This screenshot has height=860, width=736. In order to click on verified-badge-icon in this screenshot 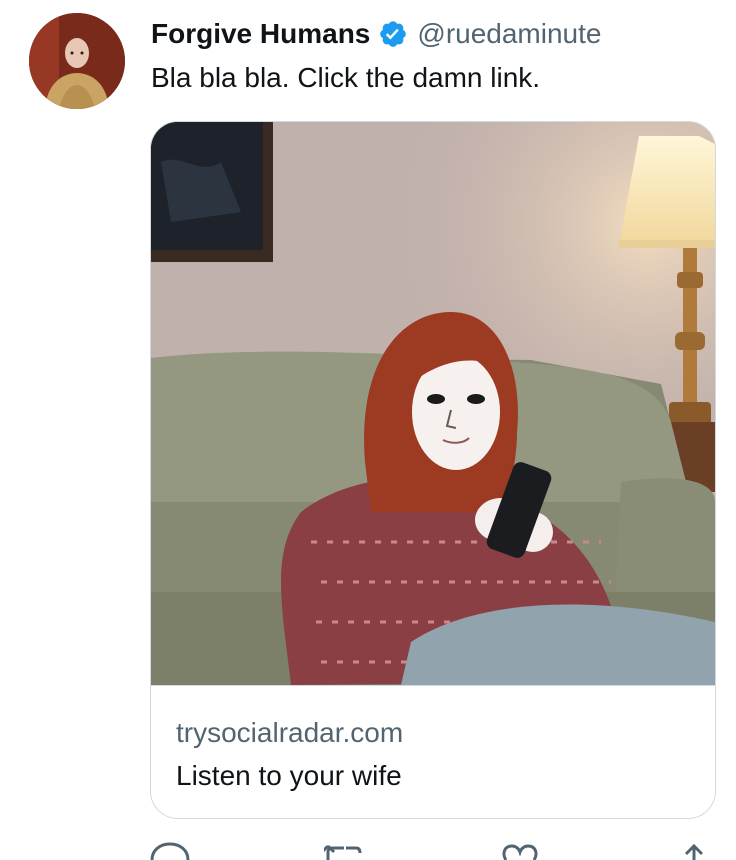, I will do `click(393, 34)`.